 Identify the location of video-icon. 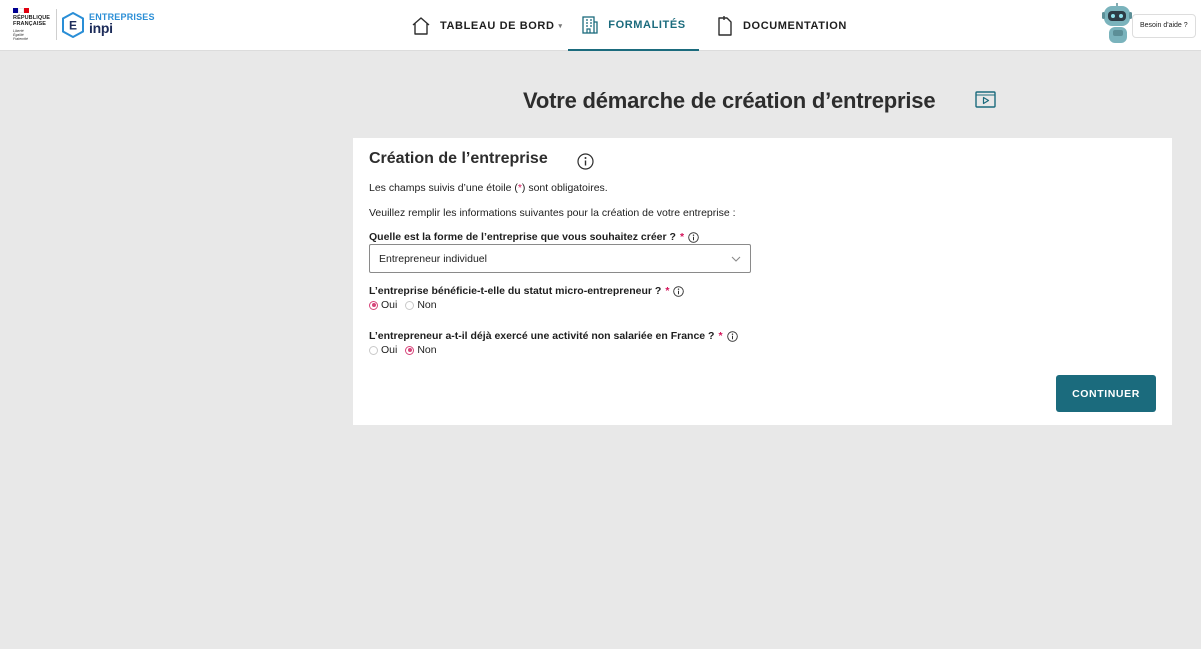
(985, 100).